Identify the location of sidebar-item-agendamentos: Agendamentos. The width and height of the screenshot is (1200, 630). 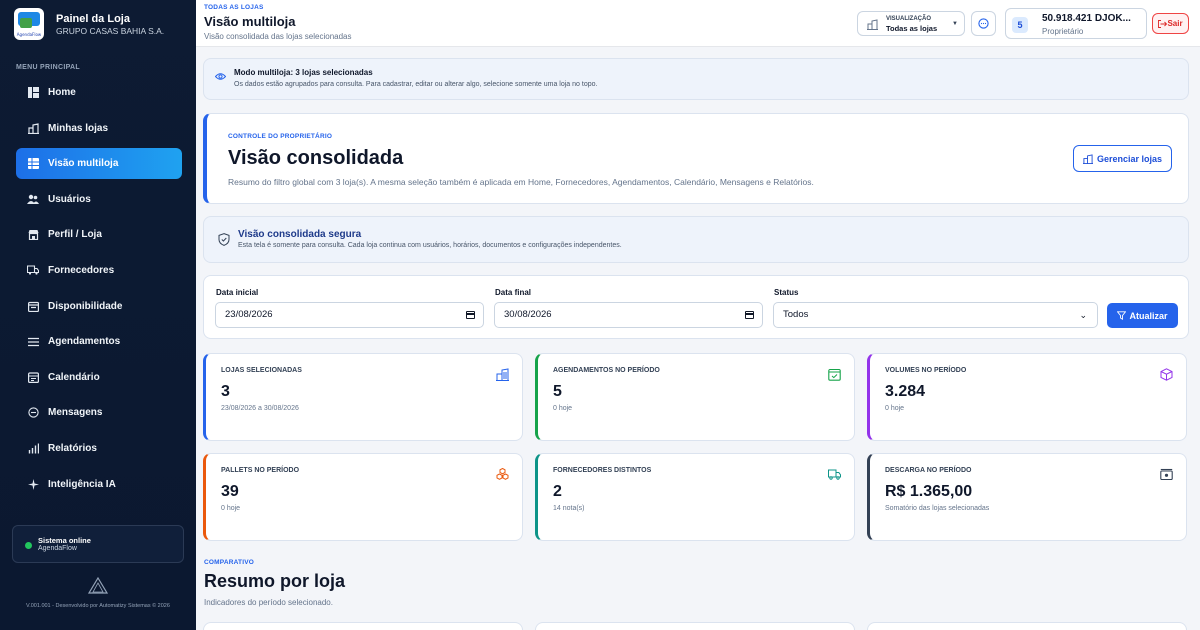
(99, 341).